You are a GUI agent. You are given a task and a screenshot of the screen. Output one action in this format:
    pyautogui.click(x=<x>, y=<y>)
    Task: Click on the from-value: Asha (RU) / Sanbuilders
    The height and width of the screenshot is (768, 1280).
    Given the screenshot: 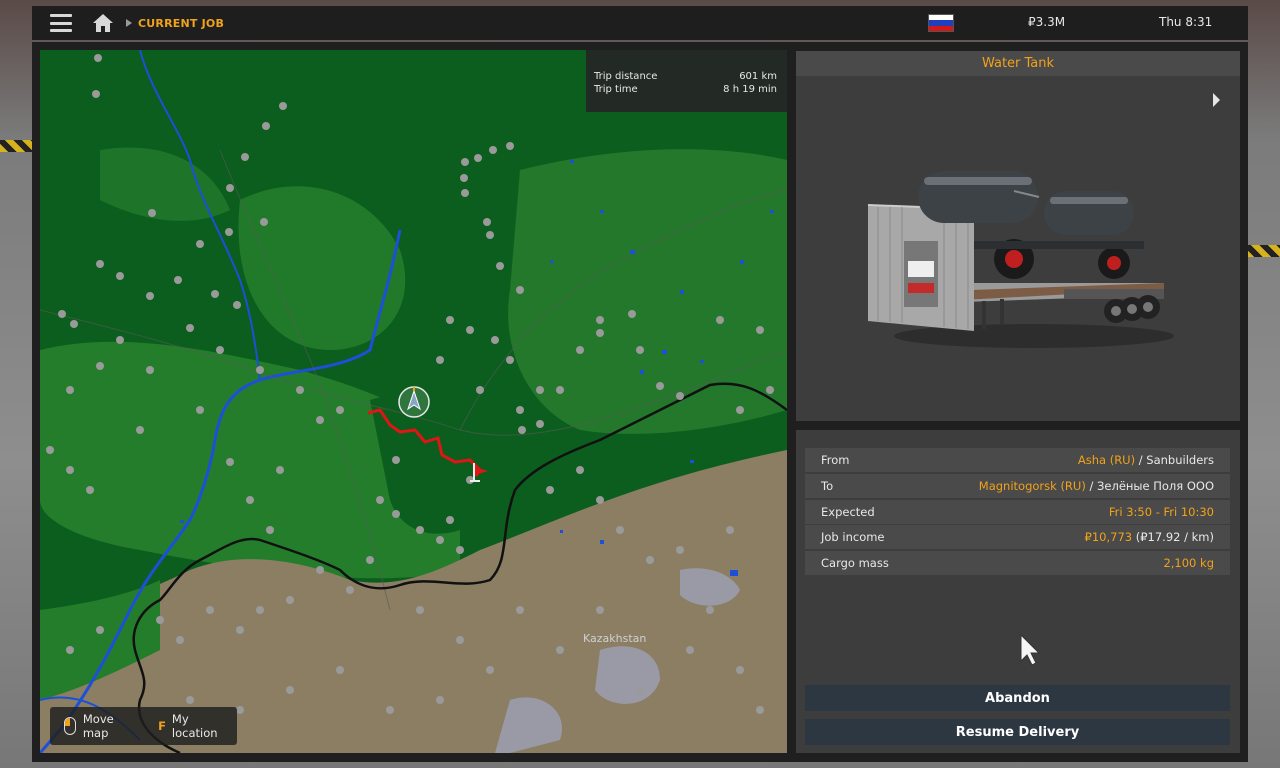 What is the action you would take?
    pyautogui.click(x=1146, y=460)
    